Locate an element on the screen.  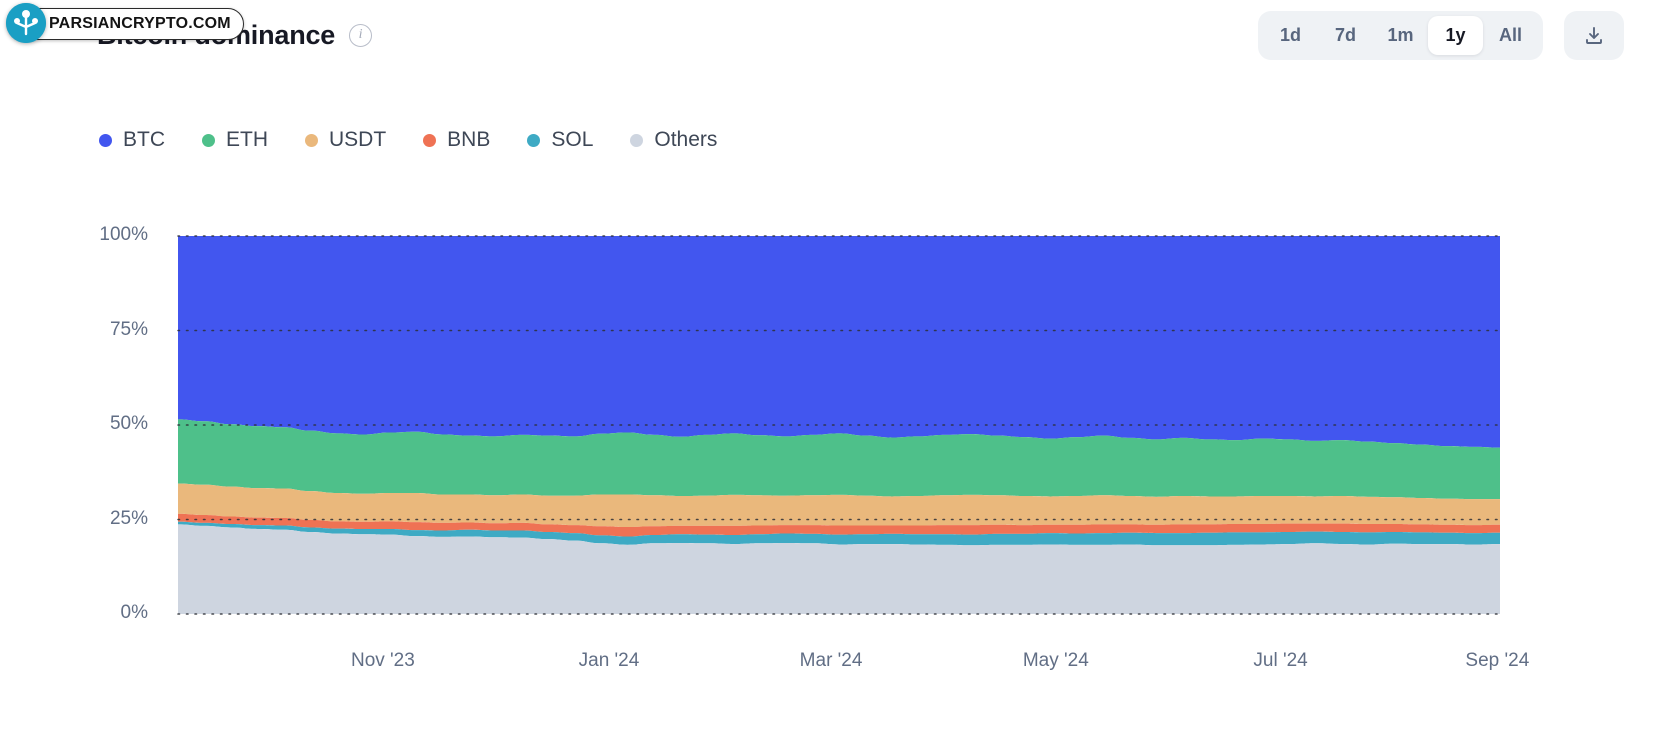
y-tick-75: 75% is located at coordinates (128, 329).